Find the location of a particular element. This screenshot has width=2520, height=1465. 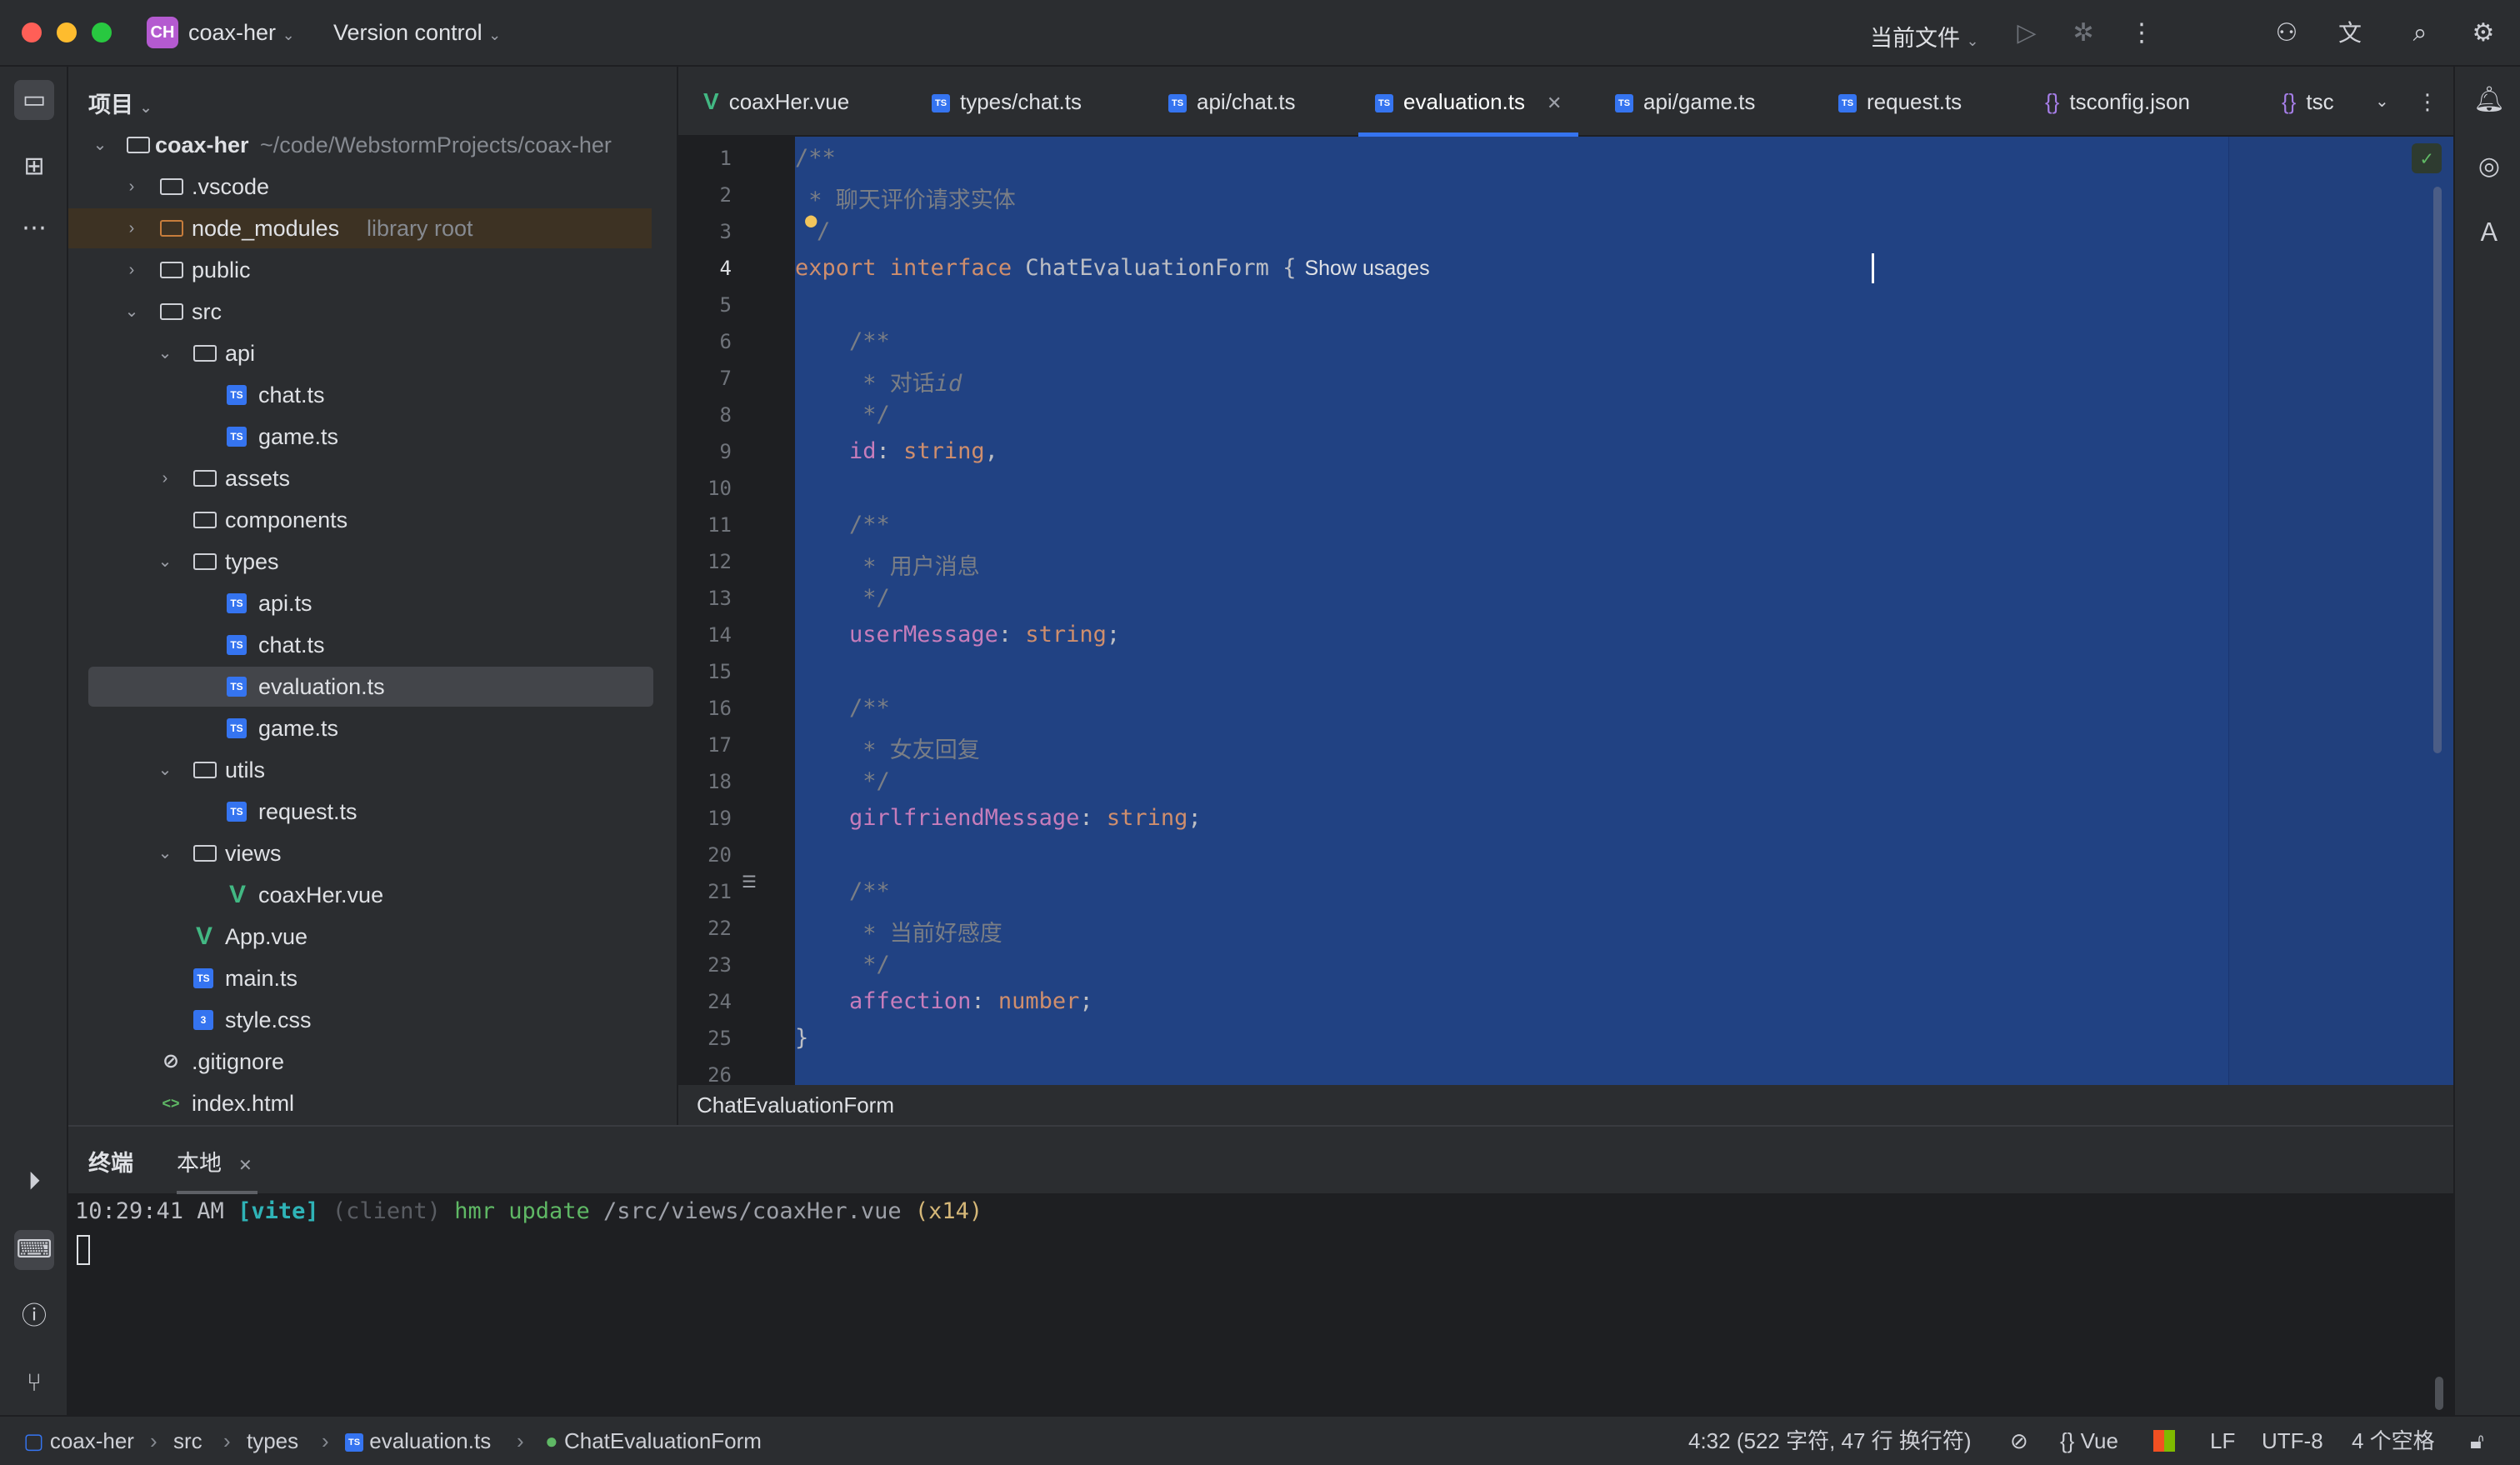

translation-panel-icon: Ａ is located at coordinates (2489, 233).